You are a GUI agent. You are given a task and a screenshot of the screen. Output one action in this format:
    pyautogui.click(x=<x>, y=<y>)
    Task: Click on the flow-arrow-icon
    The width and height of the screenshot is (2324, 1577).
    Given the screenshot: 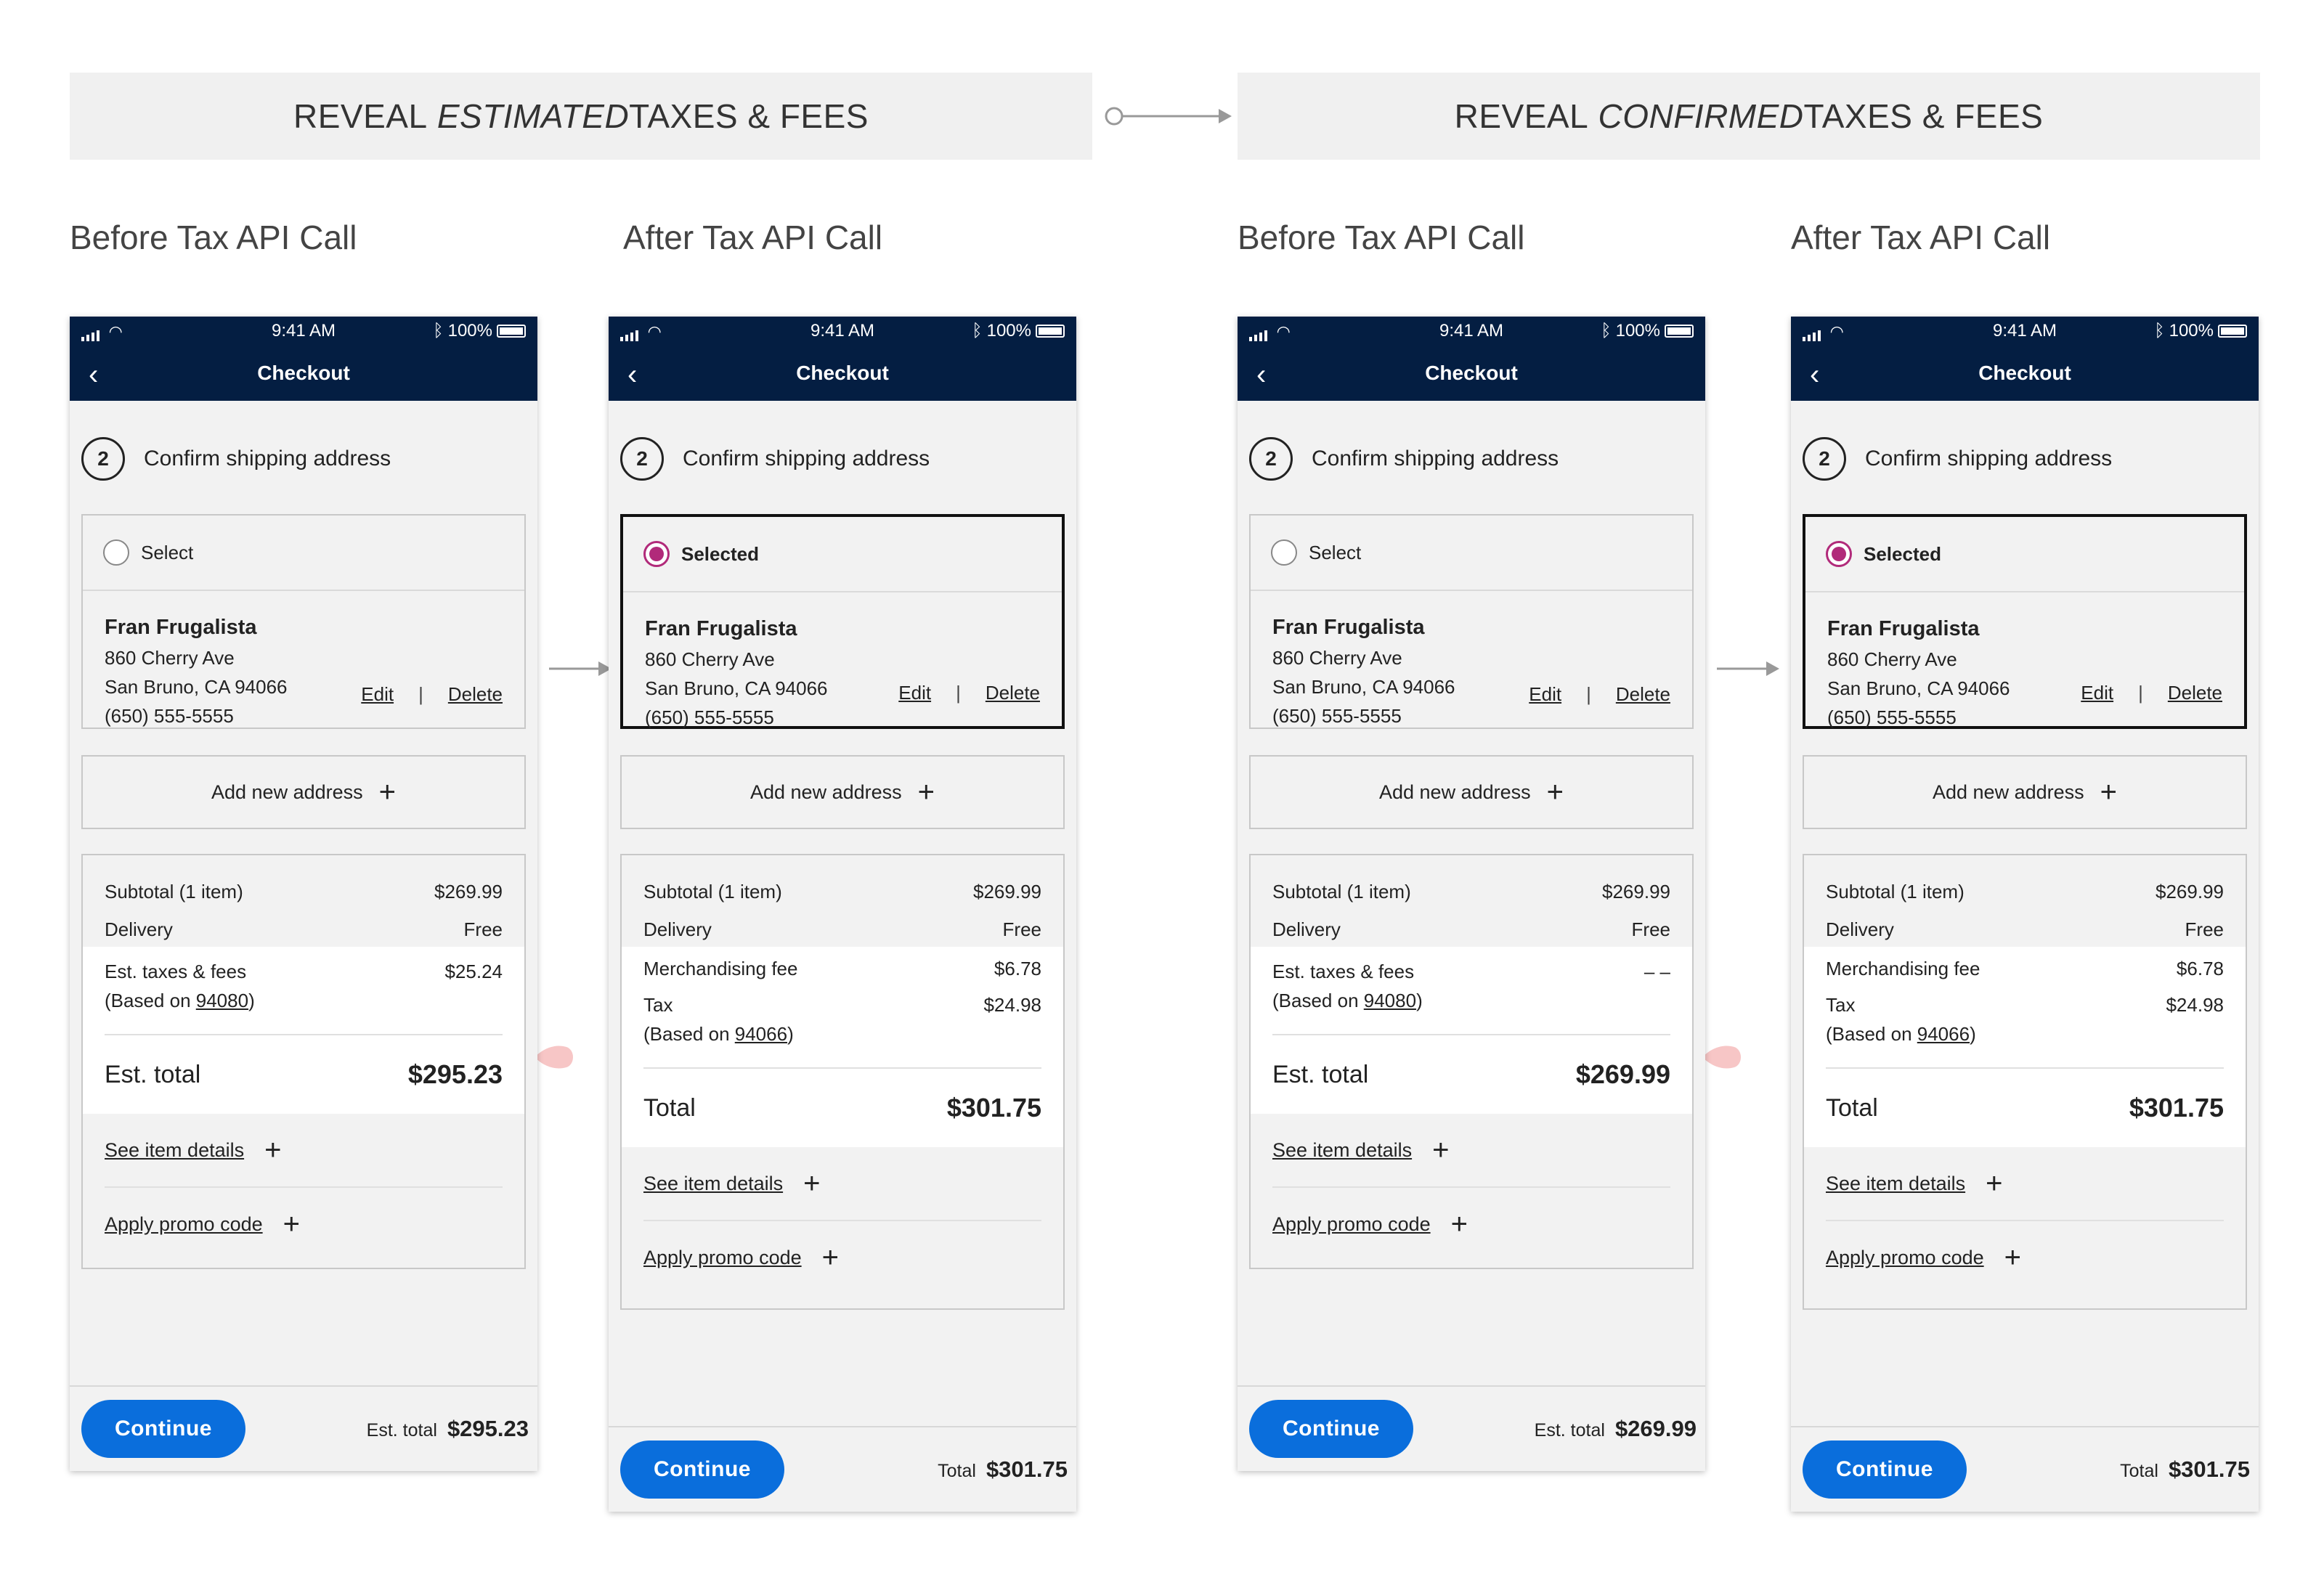 What is the action you would take?
    pyautogui.click(x=1168, y=116)
    